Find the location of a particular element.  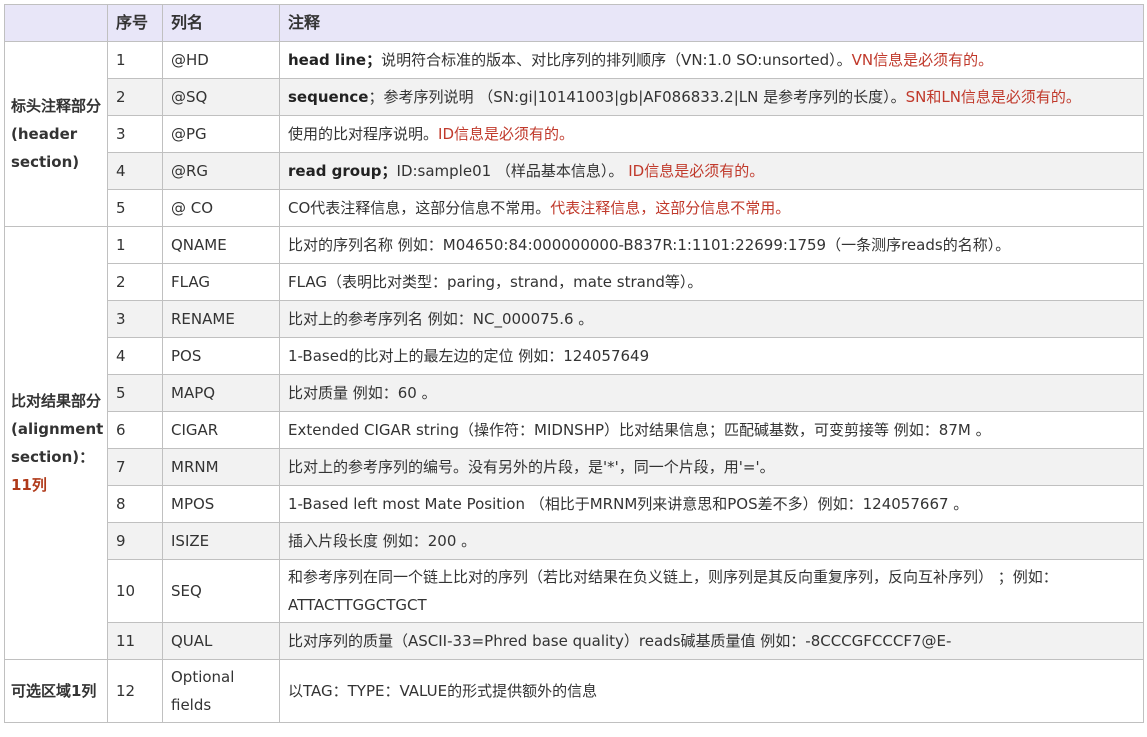

desc-bold: sequence is located at coordinates (328, 97).